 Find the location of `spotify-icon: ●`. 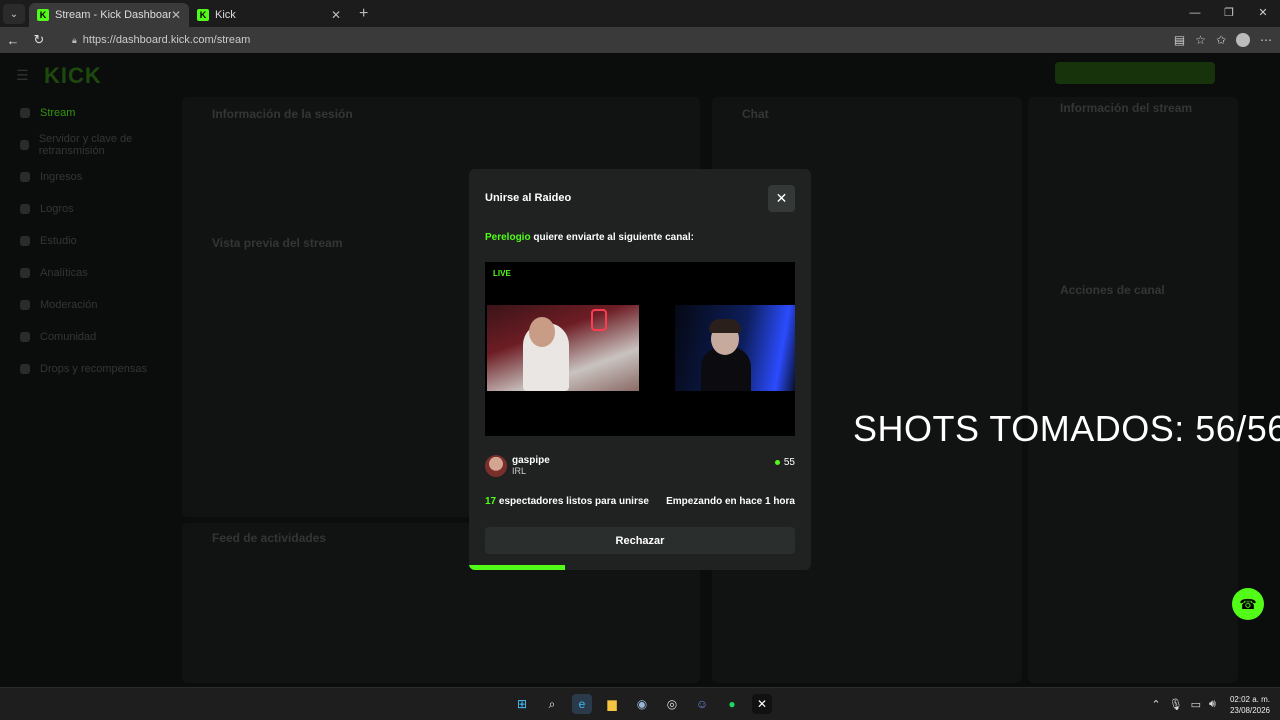

spotify-icon: ● is located at coordinates (732, 704).